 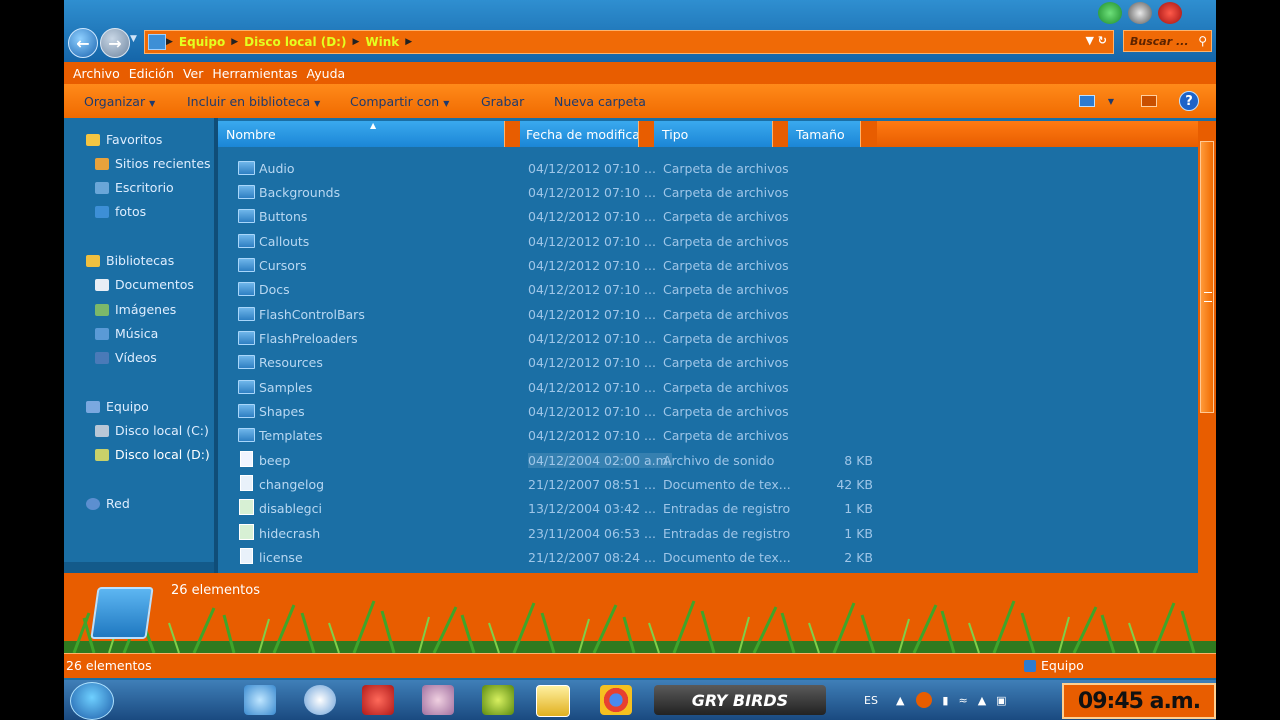 What do you see at coordinates (1139, 701) in the screenshot?
I see `taskbar-clock: 09:45 a.m.` at bounding box center [1139, 701].